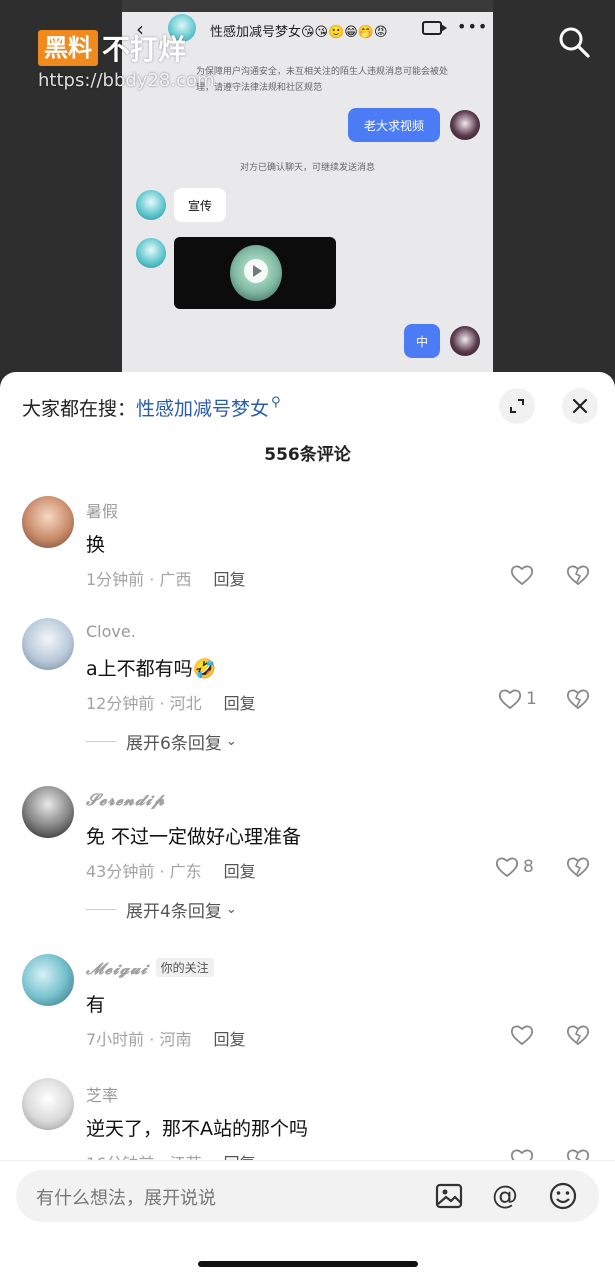 This screenshot has height=1280, width=615. Describe the element at coordinates (197, 1129) in the screenshot. I see `comment-text: 逆天了，那不A站的那个吗` at that location.